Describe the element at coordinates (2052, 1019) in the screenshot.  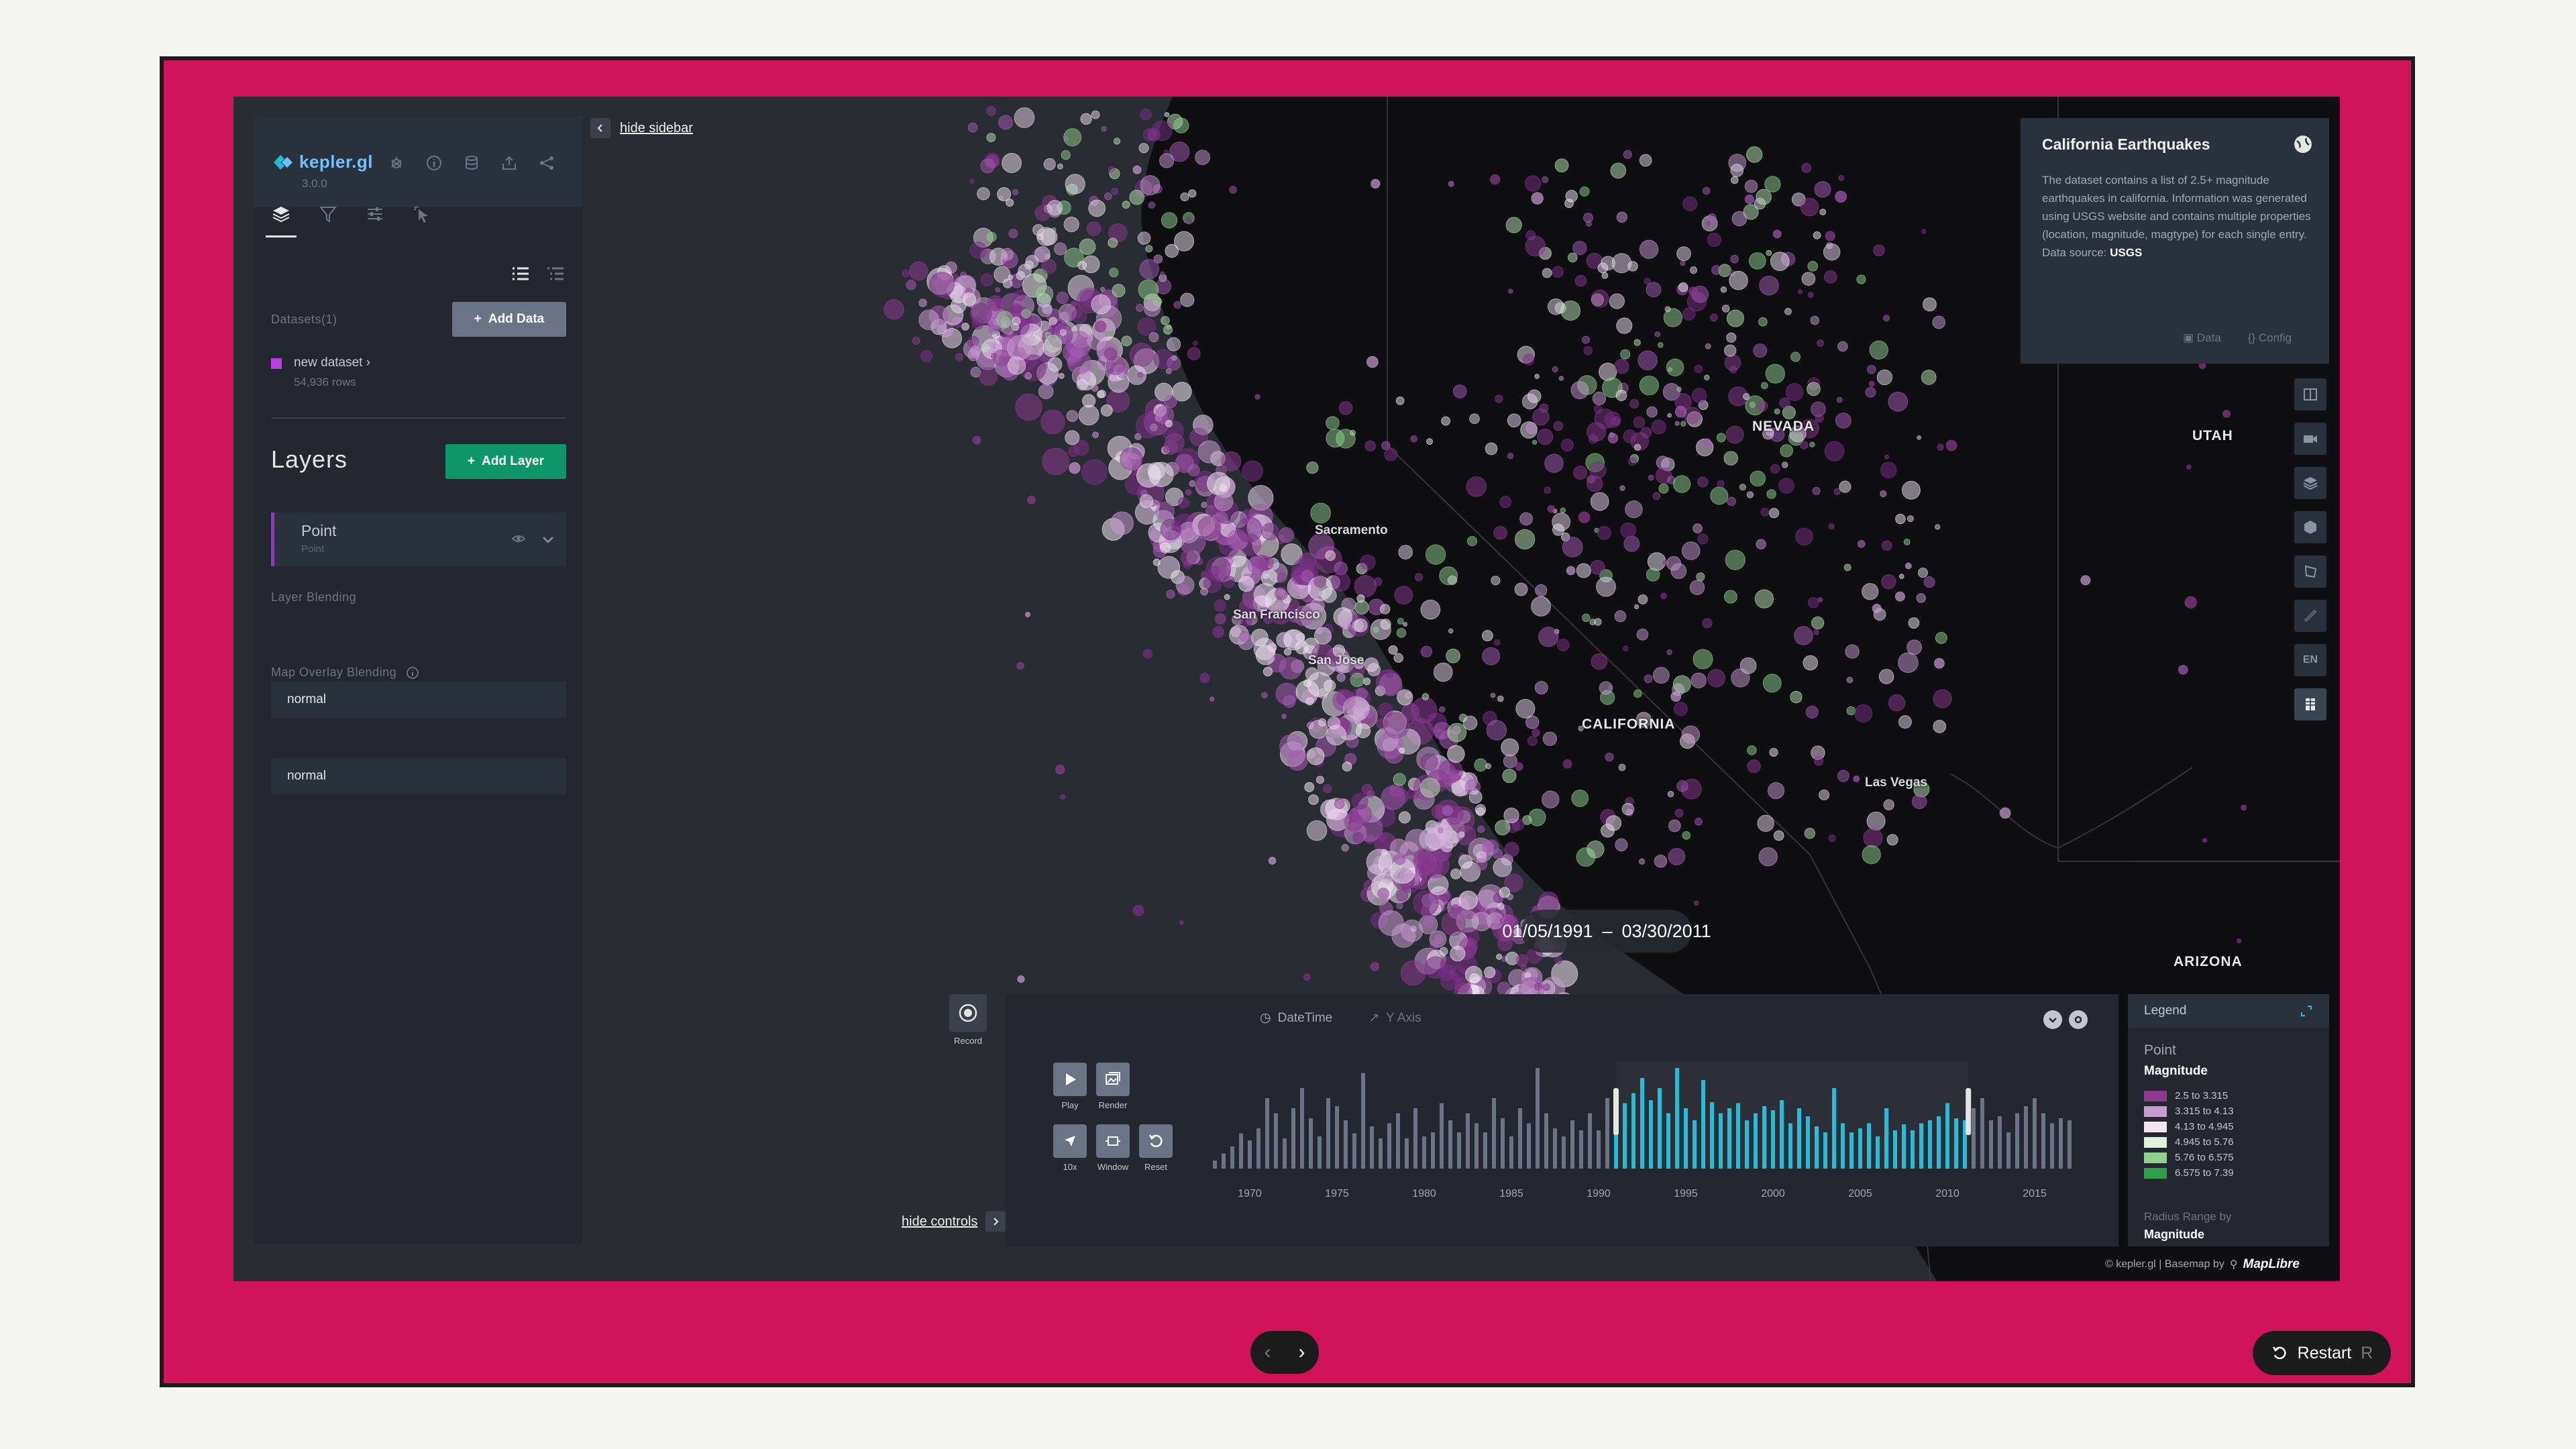
I see `collapse-button` at that location.